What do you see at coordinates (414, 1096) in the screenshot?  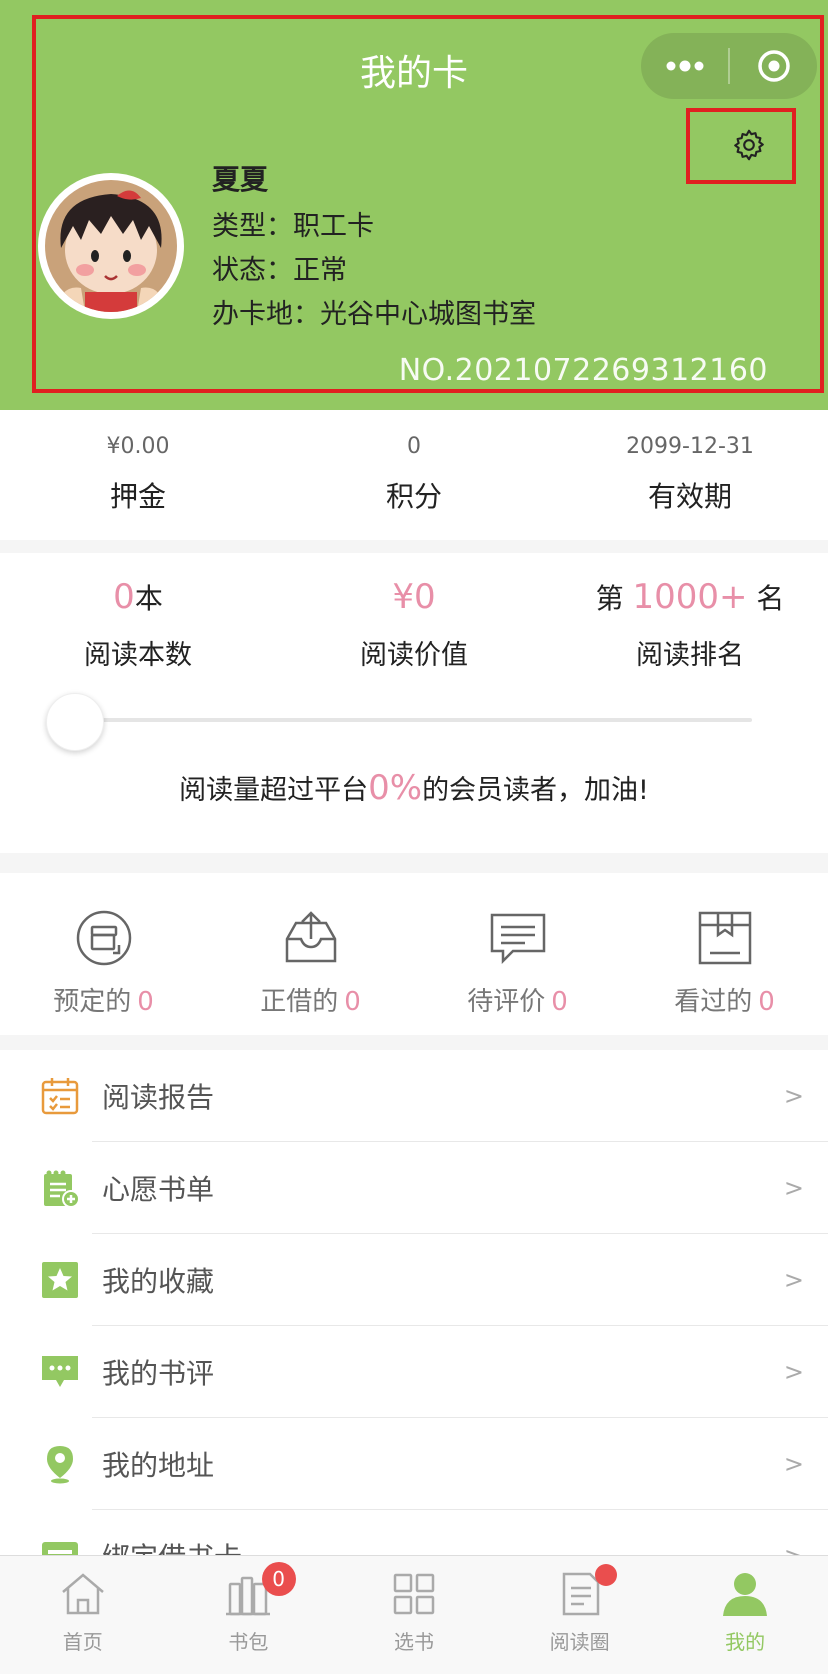 I see `menu-item-reading-report: 阅读报告 >` at bounding box center [414, 1096].